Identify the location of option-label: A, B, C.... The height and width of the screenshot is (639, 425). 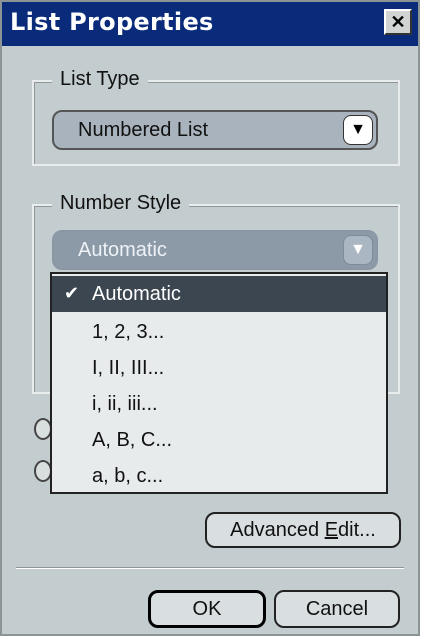
(132, 439).